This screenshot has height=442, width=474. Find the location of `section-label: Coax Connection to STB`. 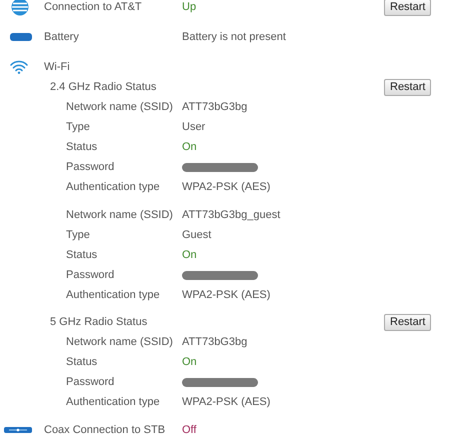

section-label: Coax Connection to STB is located at coordinates (105, 430).